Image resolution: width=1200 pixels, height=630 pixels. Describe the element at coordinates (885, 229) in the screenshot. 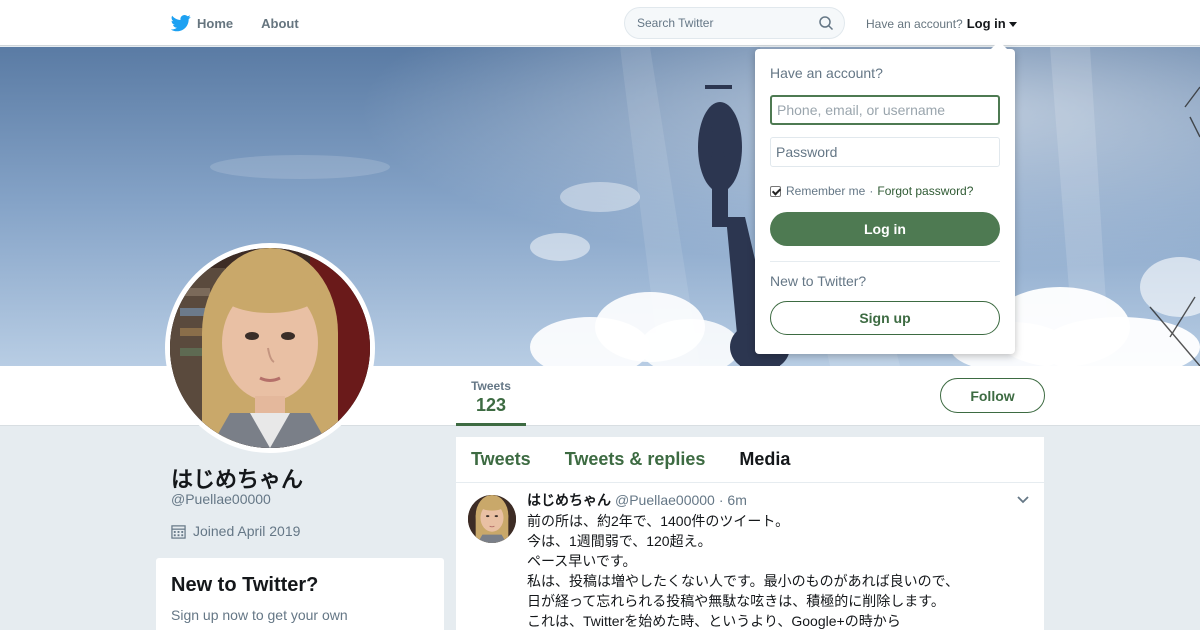

I see `login-button: Log in` at that location.